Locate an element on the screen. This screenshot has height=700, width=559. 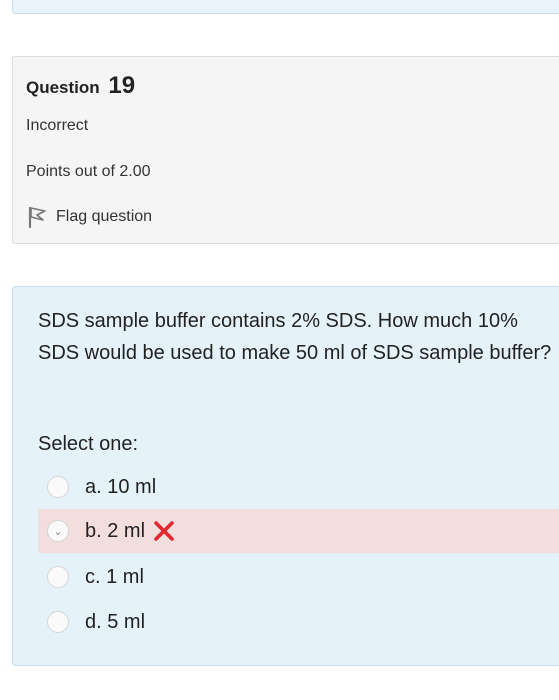
answer-label: b. 2 ml is located at coordinates (115, 530).